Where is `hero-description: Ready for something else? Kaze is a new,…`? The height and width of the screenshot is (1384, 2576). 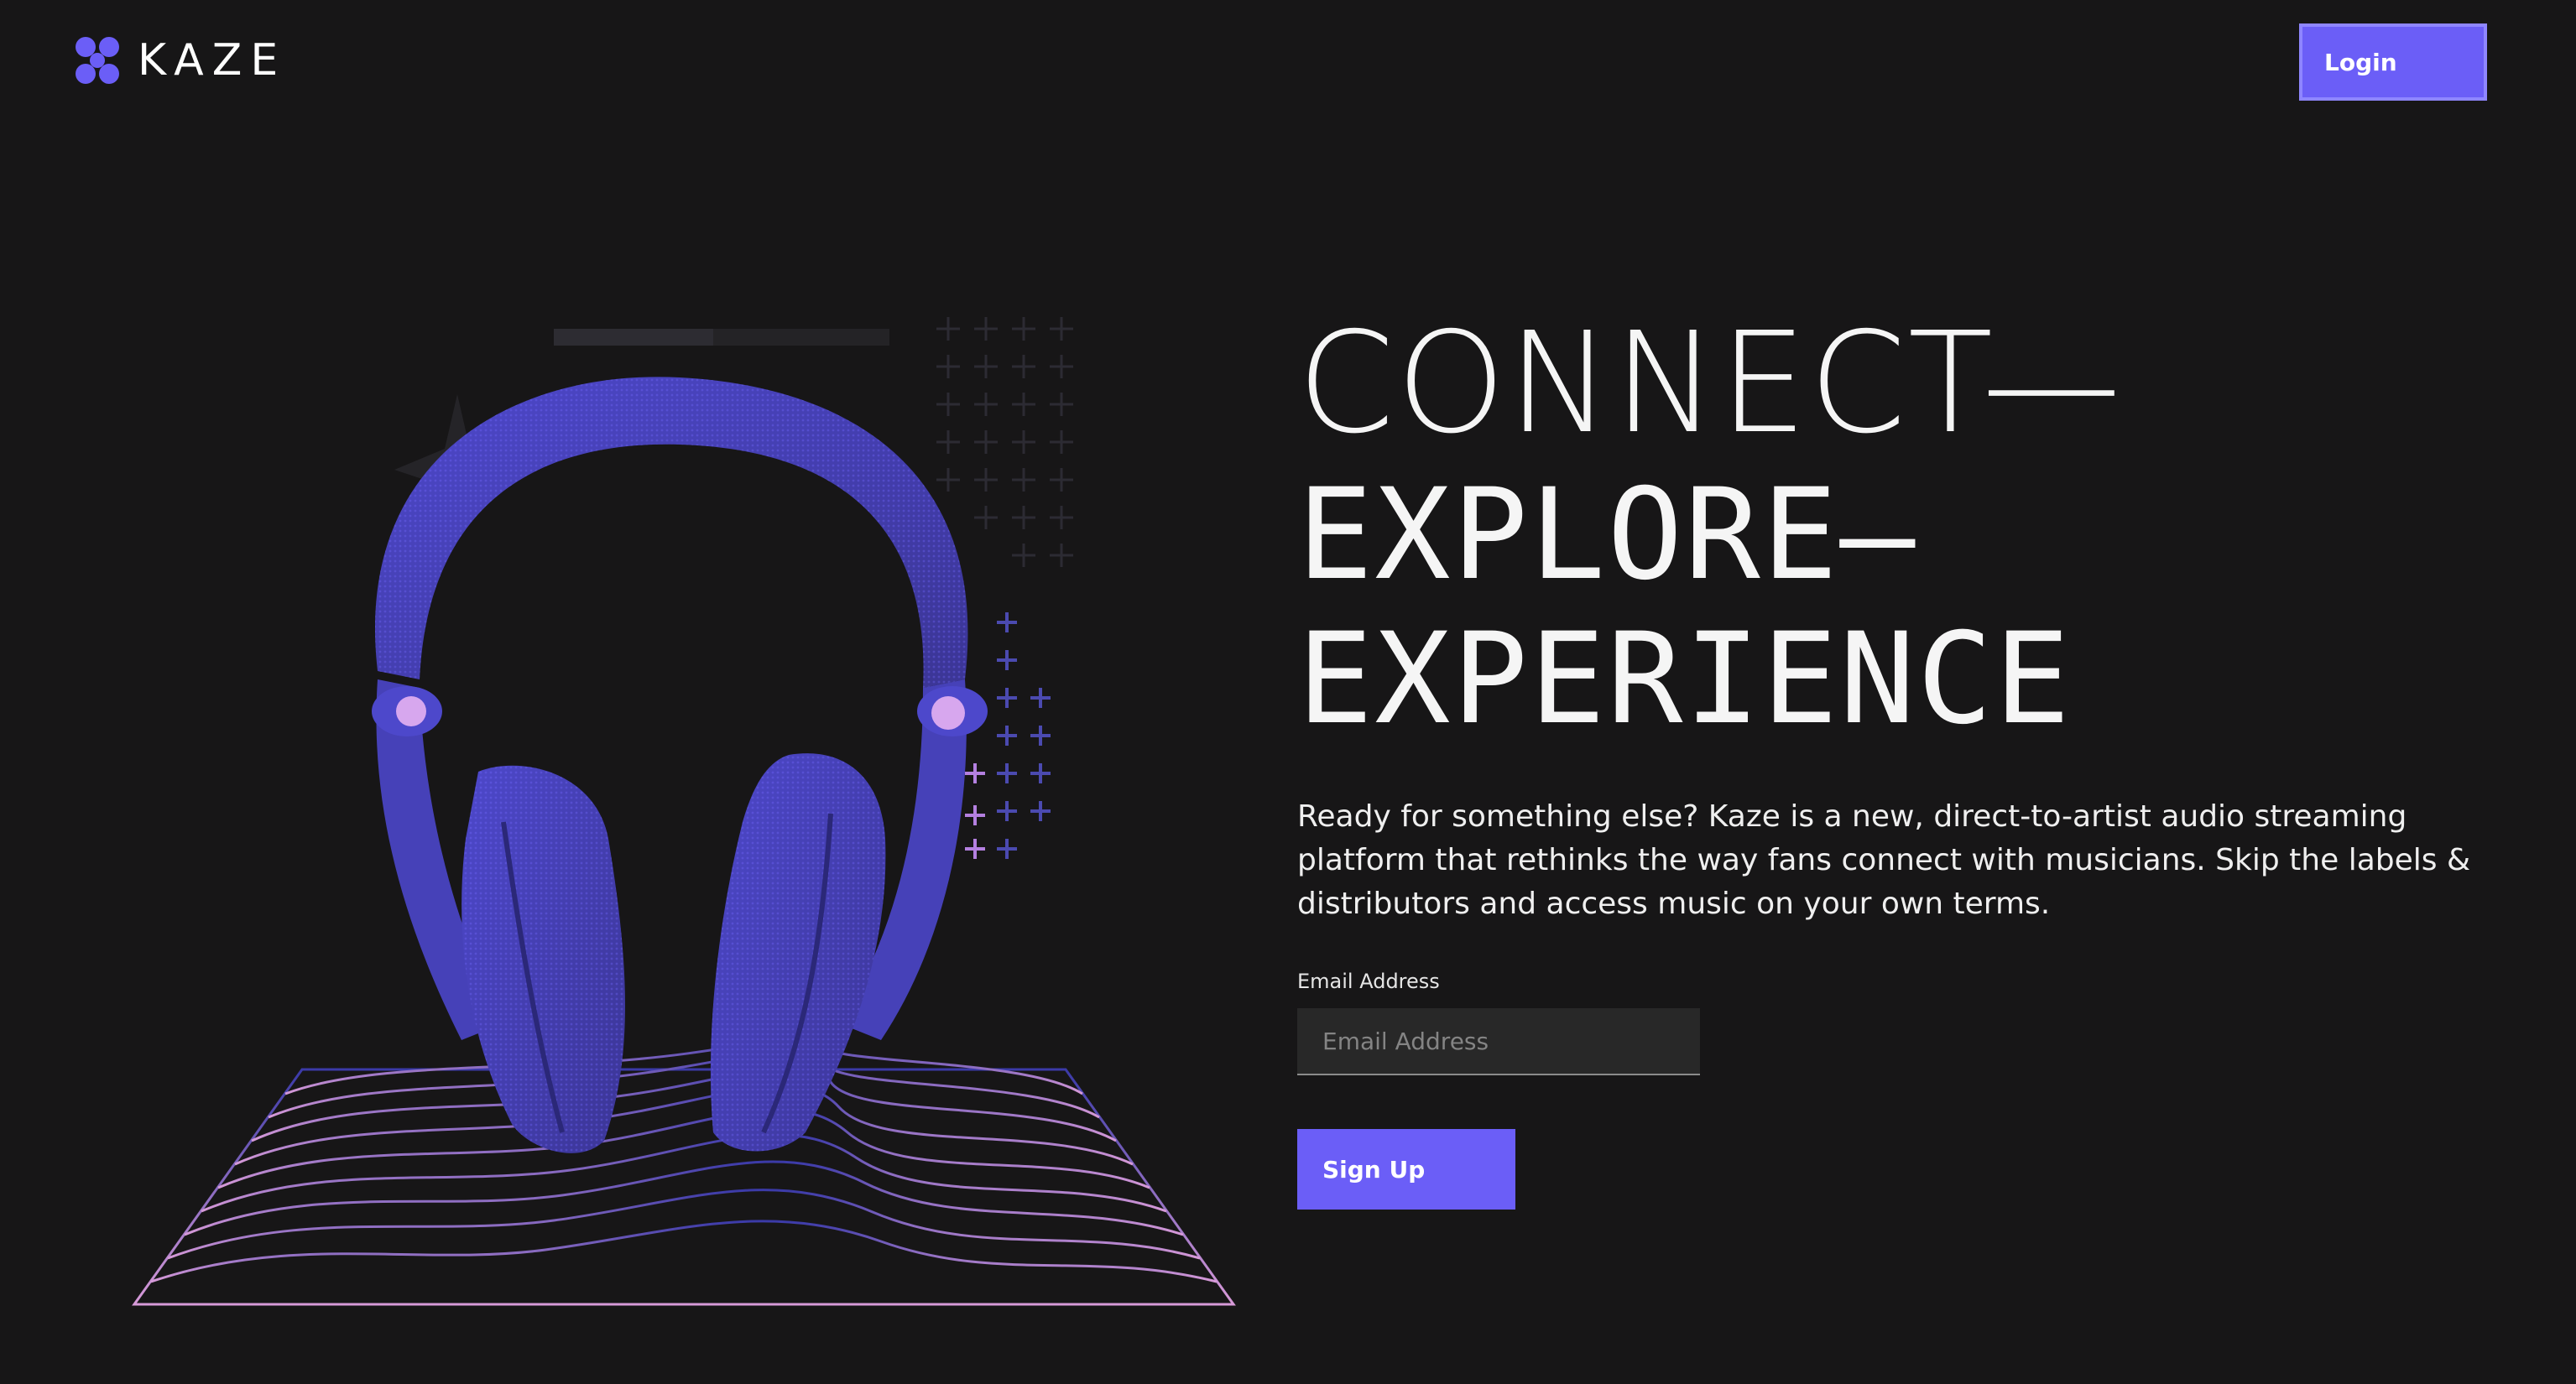 hero-description: Ready for something else? Kaze is a new,… is located at coordinates (1884, 860).